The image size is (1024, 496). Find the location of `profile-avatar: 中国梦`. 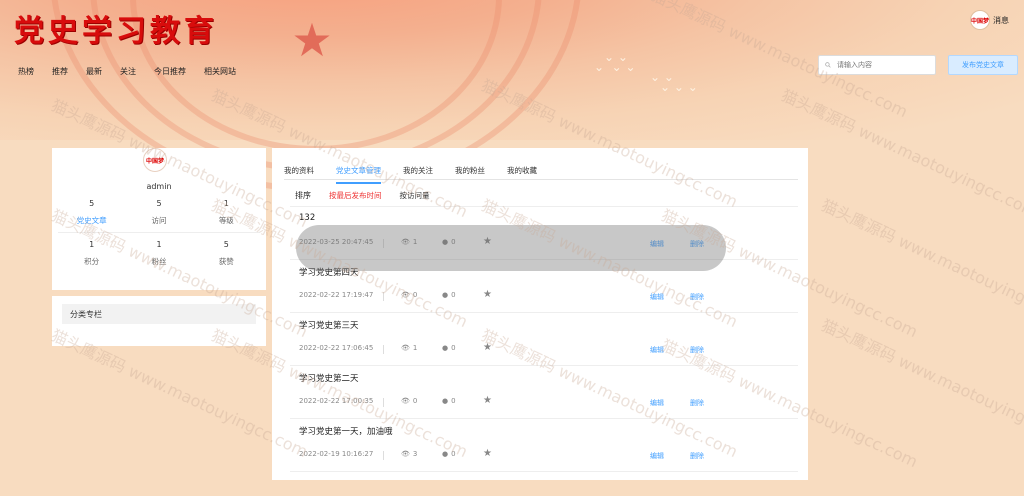

profile-avatar: 中国梦 is located at coordinates (155, 160).